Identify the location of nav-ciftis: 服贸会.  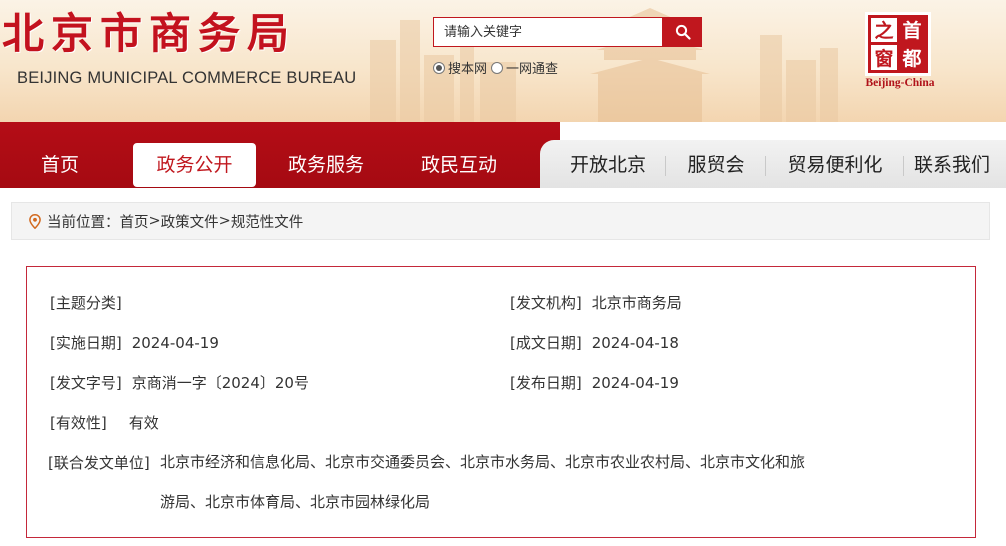
(716, 165).